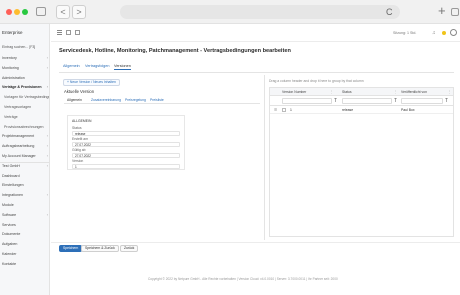 Image resolution: width=460 pixels, height=295 pixels. I want to click on pane-divider, so click(264, 157).